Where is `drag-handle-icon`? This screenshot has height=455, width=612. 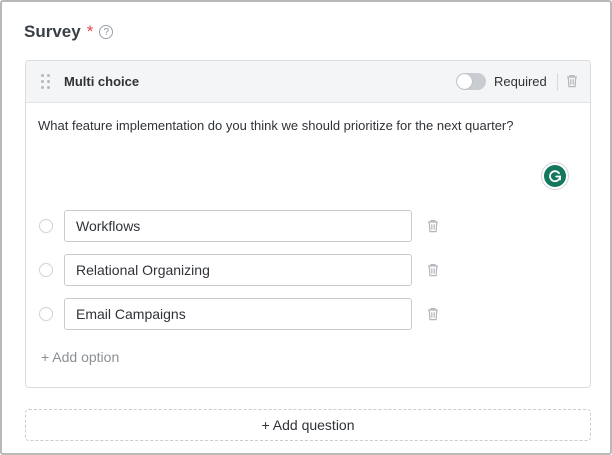 drag-handle-icon is located at coordinates (46, 82).